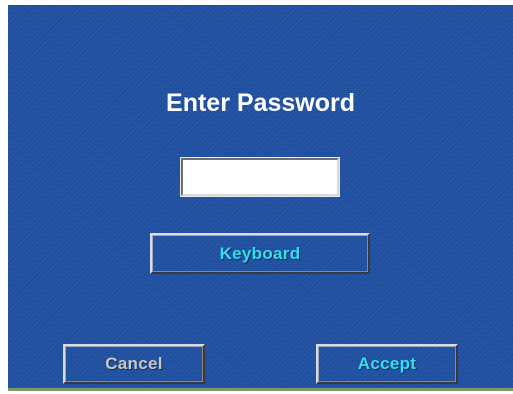 Image resolution: width=513 pixels, height=394 pixels. I want to click on accept-button: Accept, so click(387, 364).